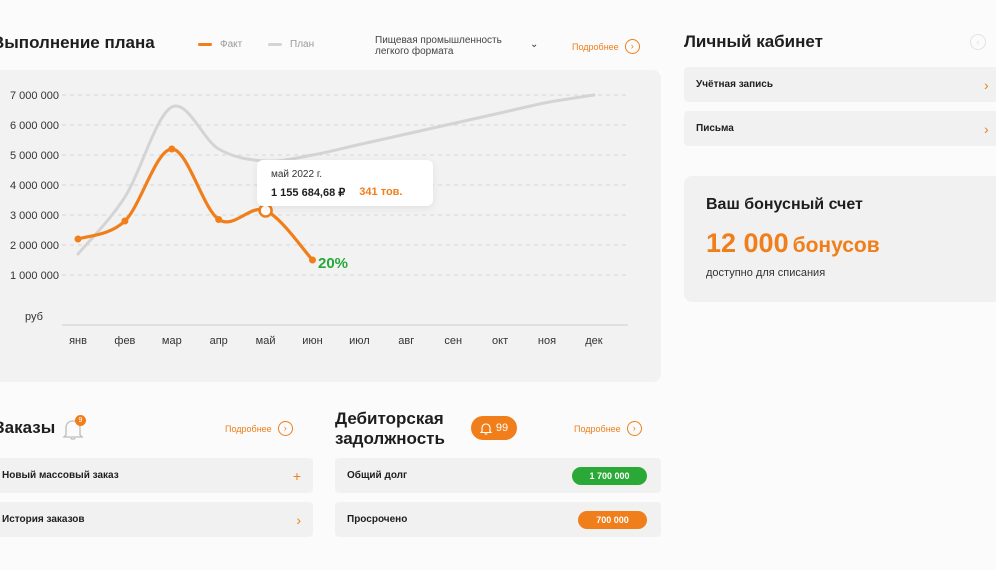  I want to click on y-tick-label: 2 000 000, so click(34, 246).